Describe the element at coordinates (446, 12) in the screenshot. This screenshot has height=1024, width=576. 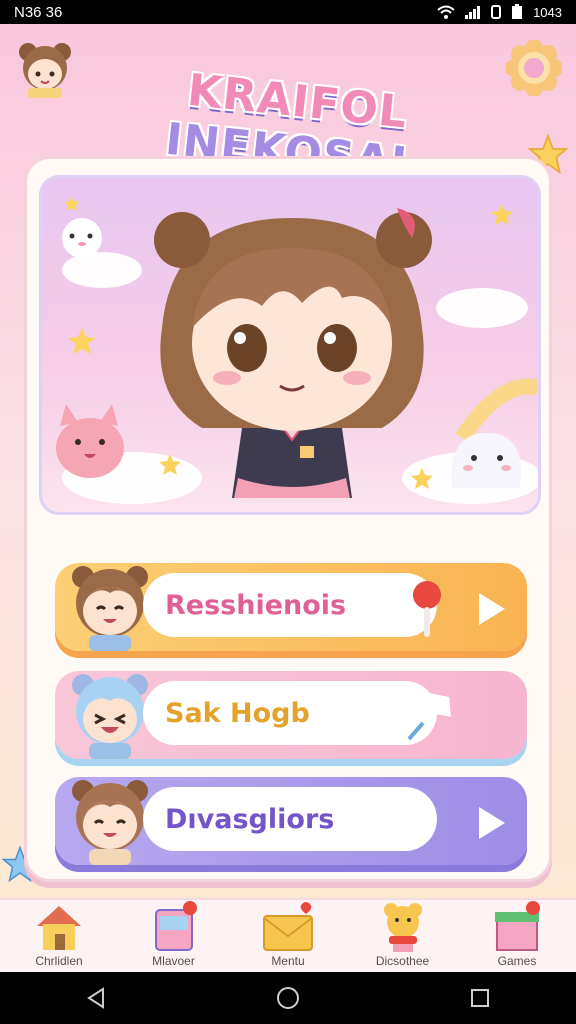
I see `wifi-icon` at that location.